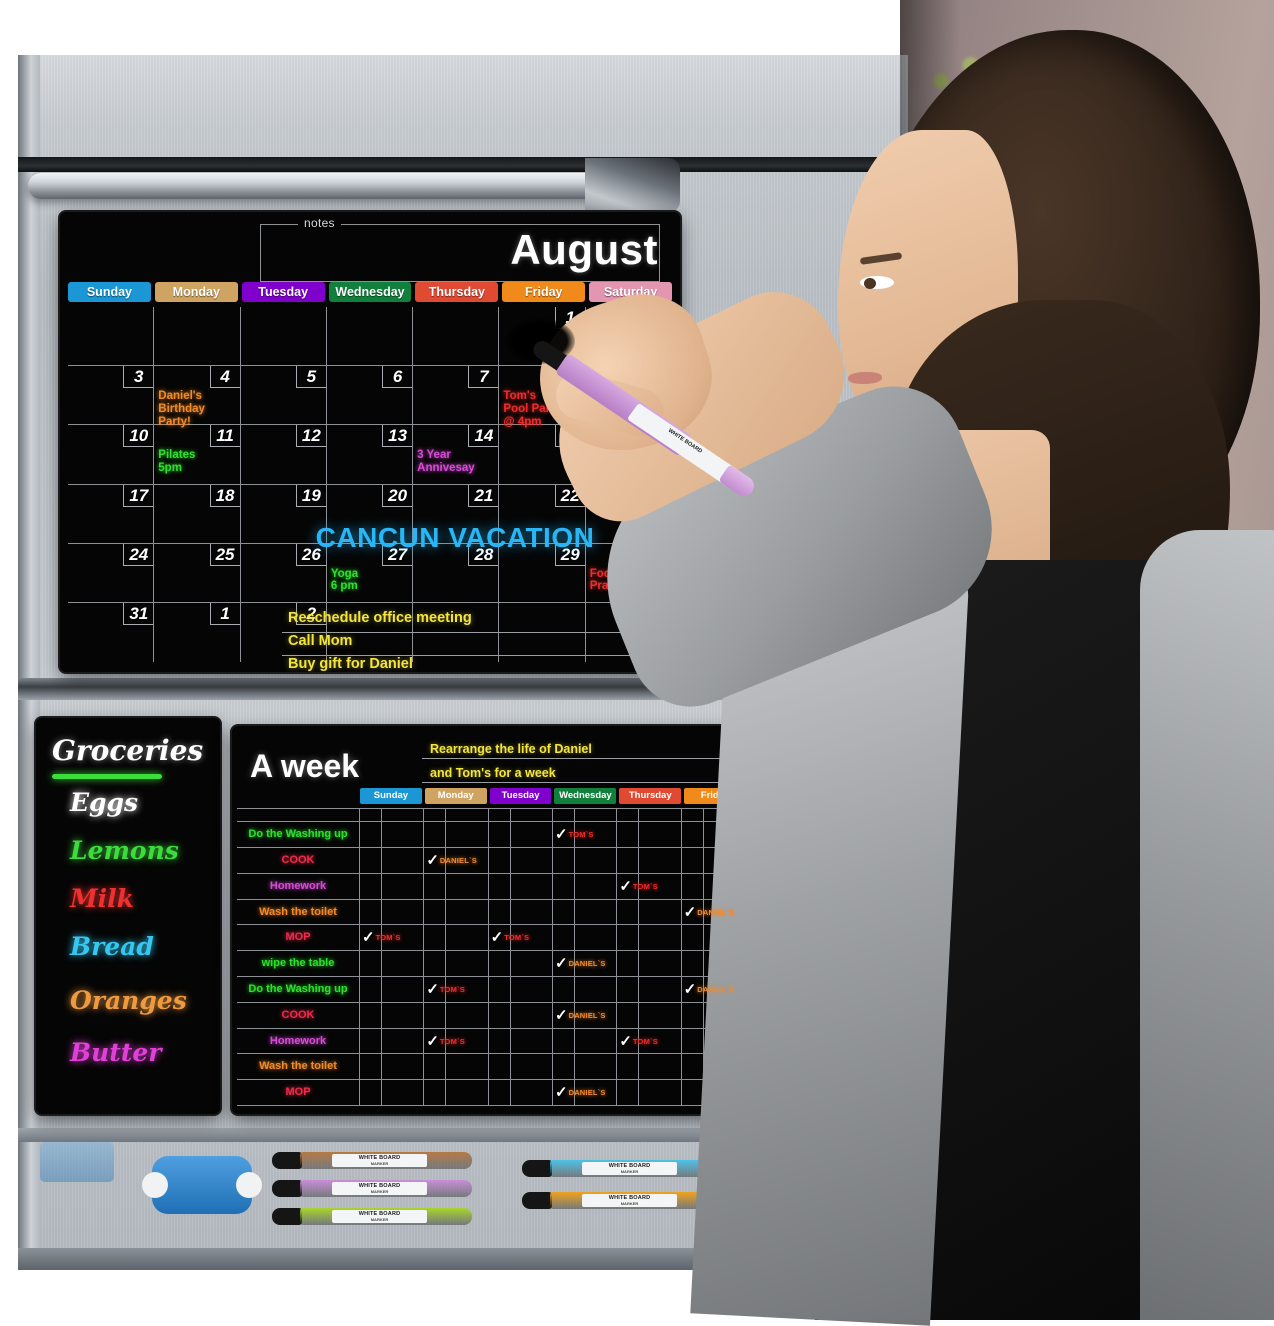  Describe the element at coordinates (111, 573) in the screenshot. I see `calendar-cell: 24` at that location.